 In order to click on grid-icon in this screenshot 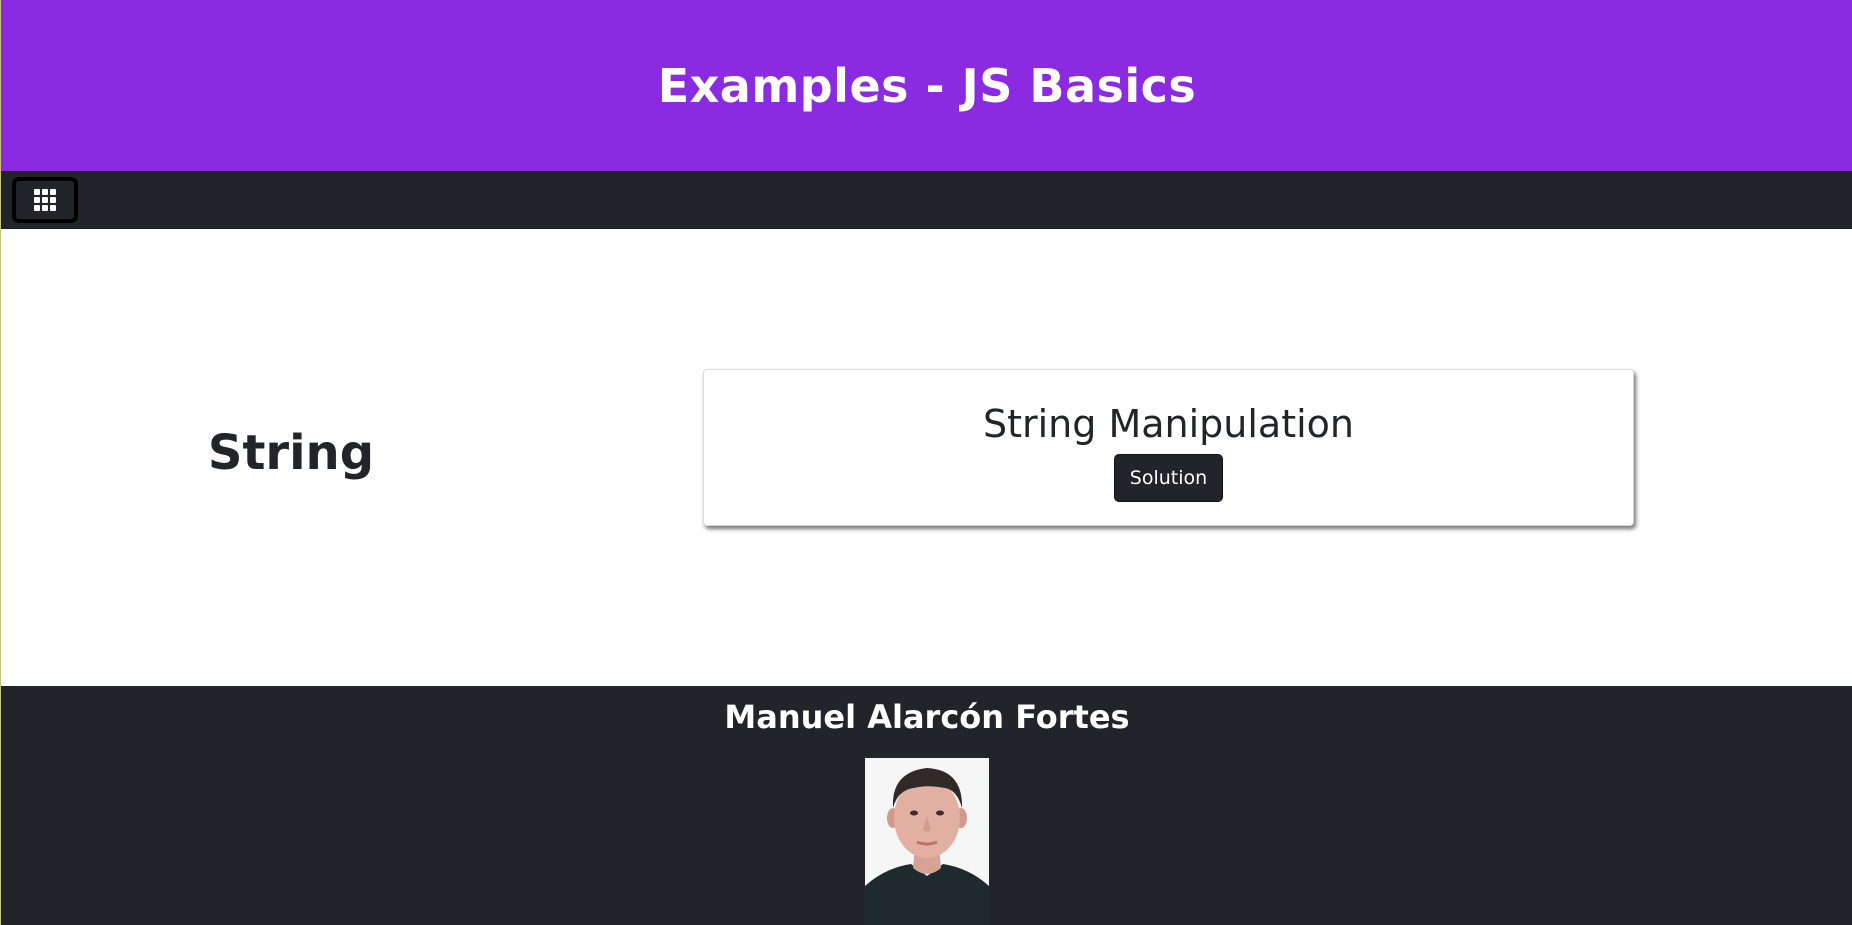, I will do `click(45, 200)`.